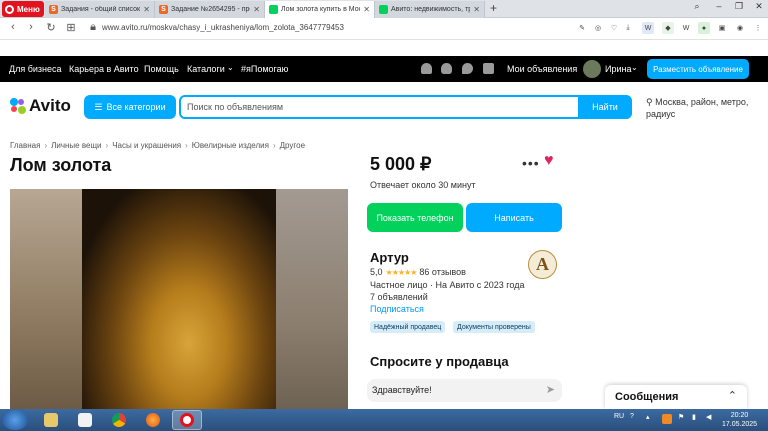  I want to click on favorite-heart-icon: ♥, so click(549, 161).